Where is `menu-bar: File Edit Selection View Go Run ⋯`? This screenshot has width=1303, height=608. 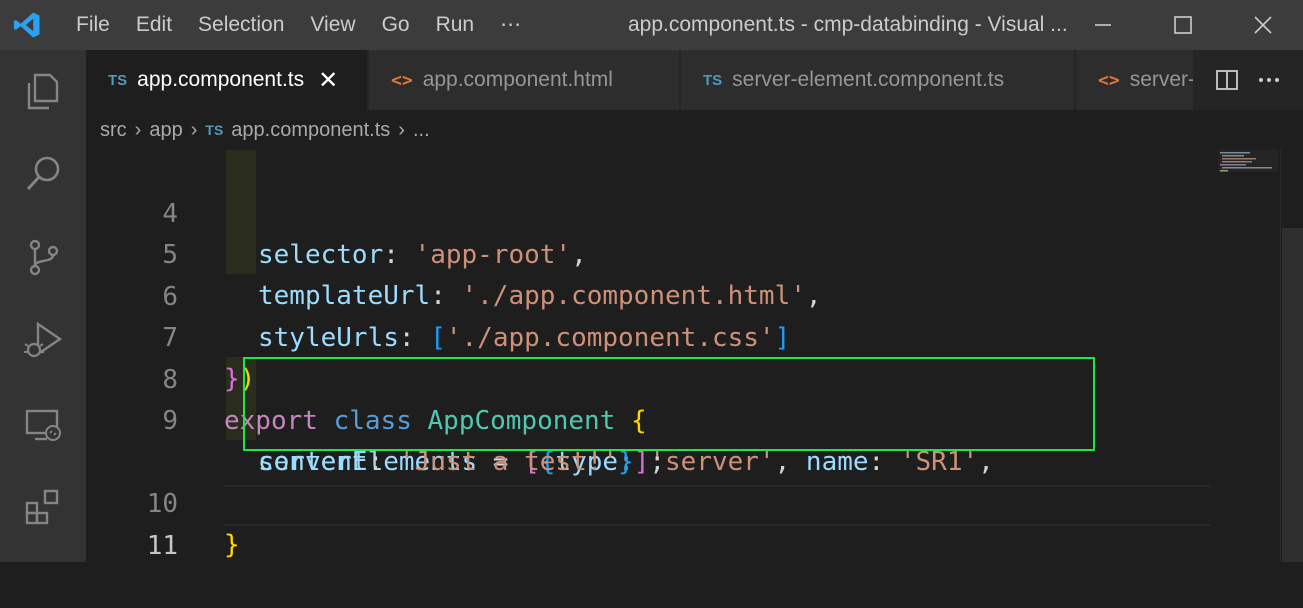
menu-bar: File Edit Selection View Go Run ⋯ is located at coordinates (294, 25).